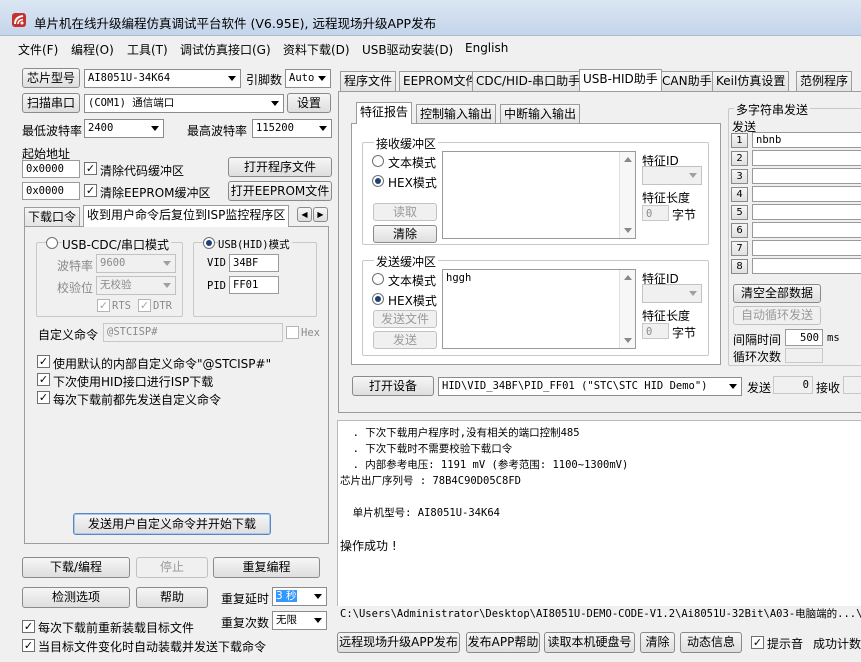  I want to click on menu-english: English, so click(486, 48).